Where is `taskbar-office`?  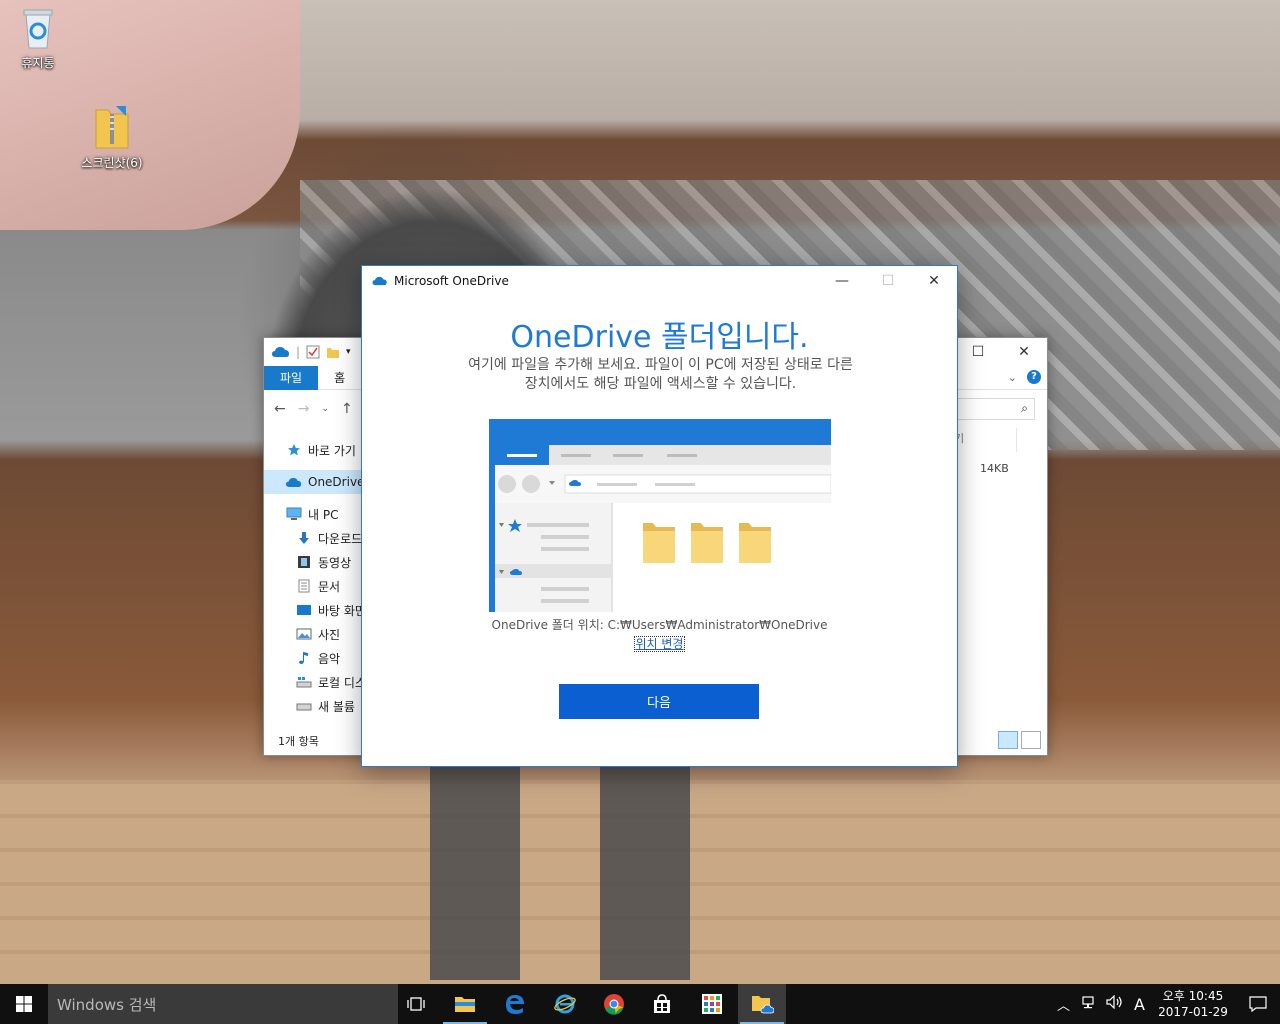 taskbar-office is located at coordinates (712, 1004).